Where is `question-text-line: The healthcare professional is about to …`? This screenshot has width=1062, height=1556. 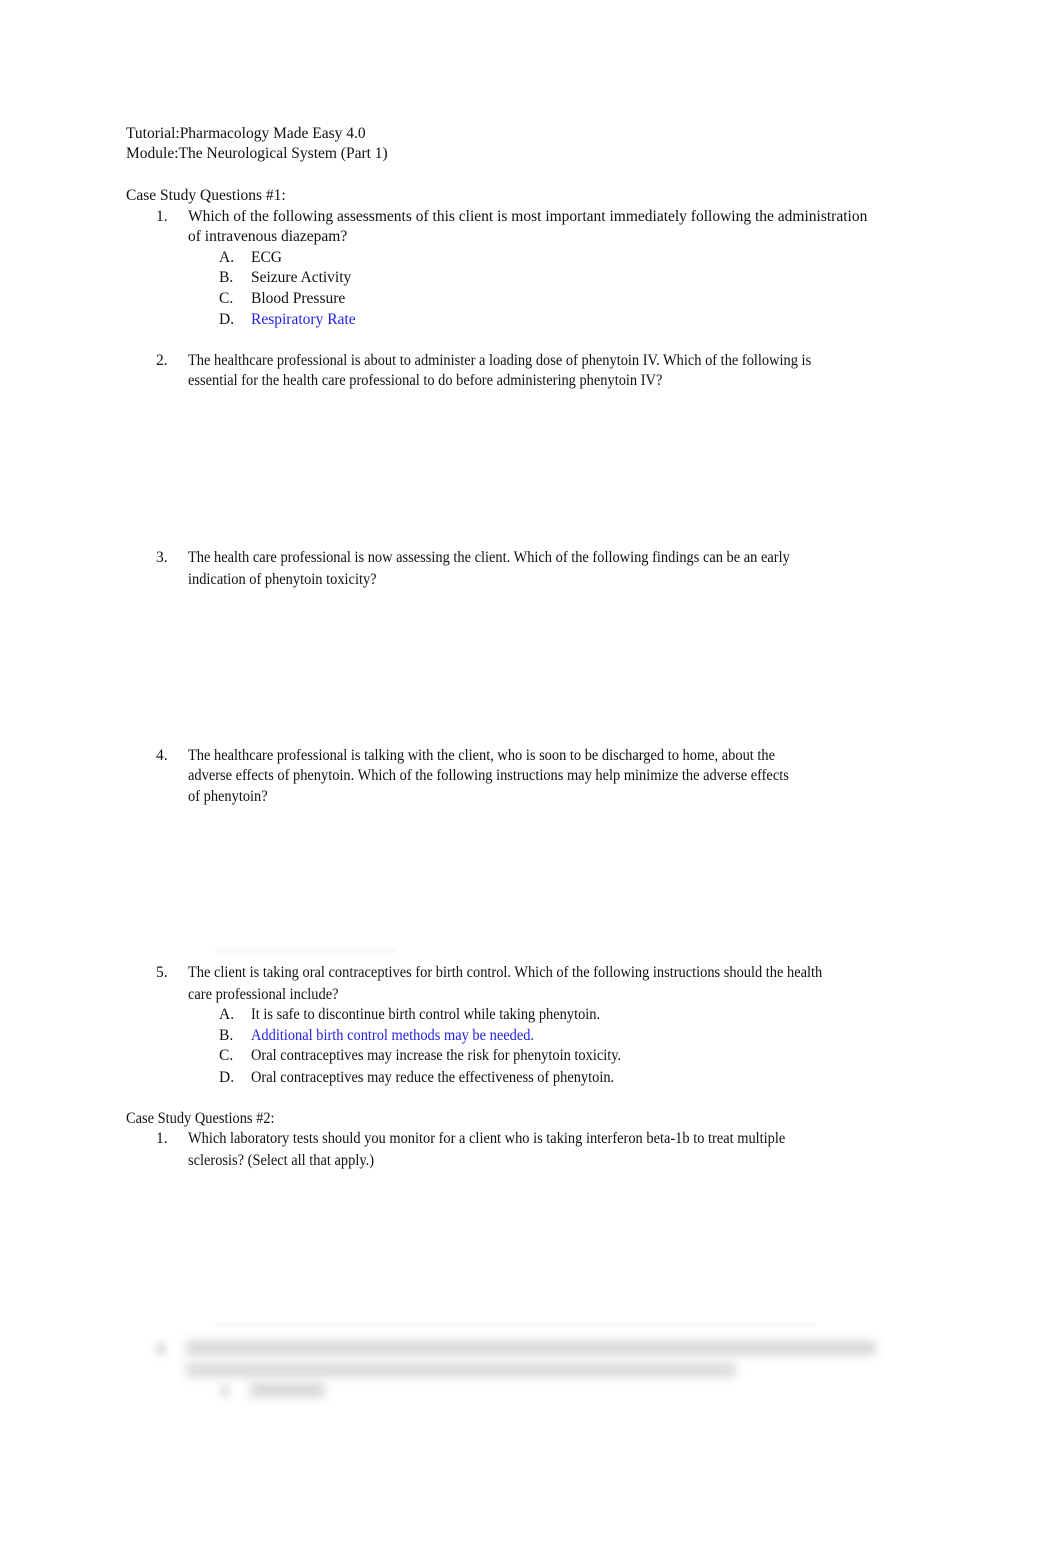 question-text-line: The healthcare professional is about to … is located at coordinates (500, 360).